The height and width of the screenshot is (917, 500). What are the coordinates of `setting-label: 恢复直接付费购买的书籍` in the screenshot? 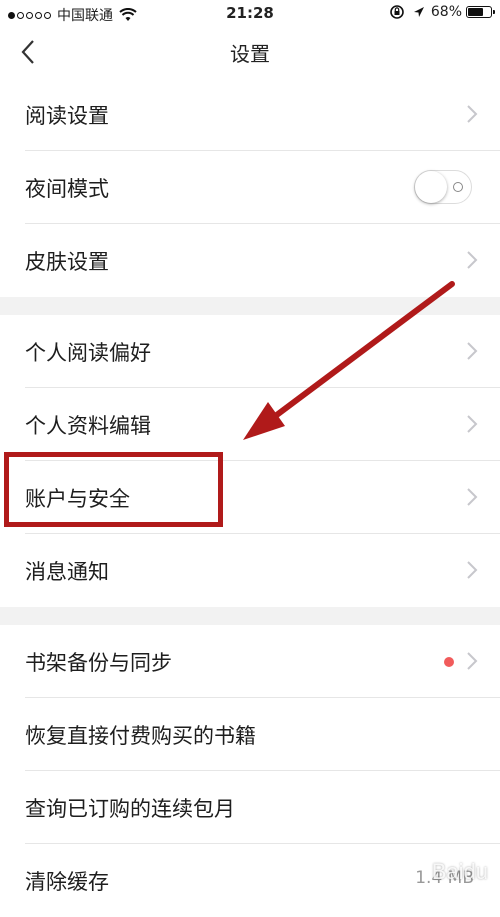 It's located at (140, 736).